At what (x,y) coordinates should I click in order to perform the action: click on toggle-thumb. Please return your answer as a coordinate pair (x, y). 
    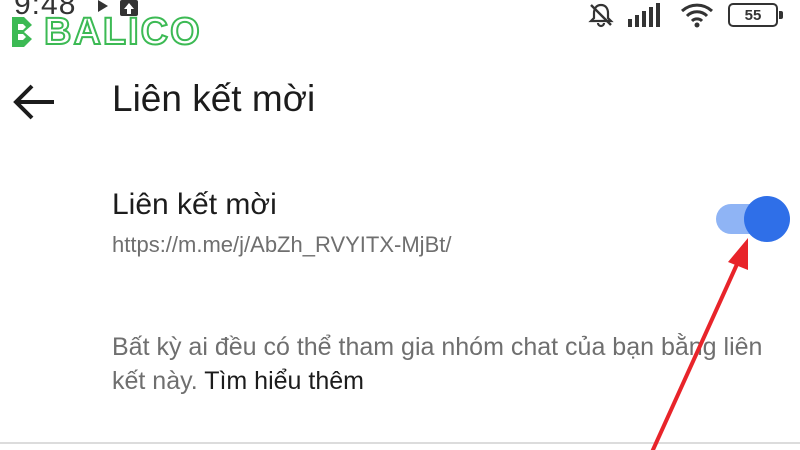
    Looking at the image, I should click on (767, 219).